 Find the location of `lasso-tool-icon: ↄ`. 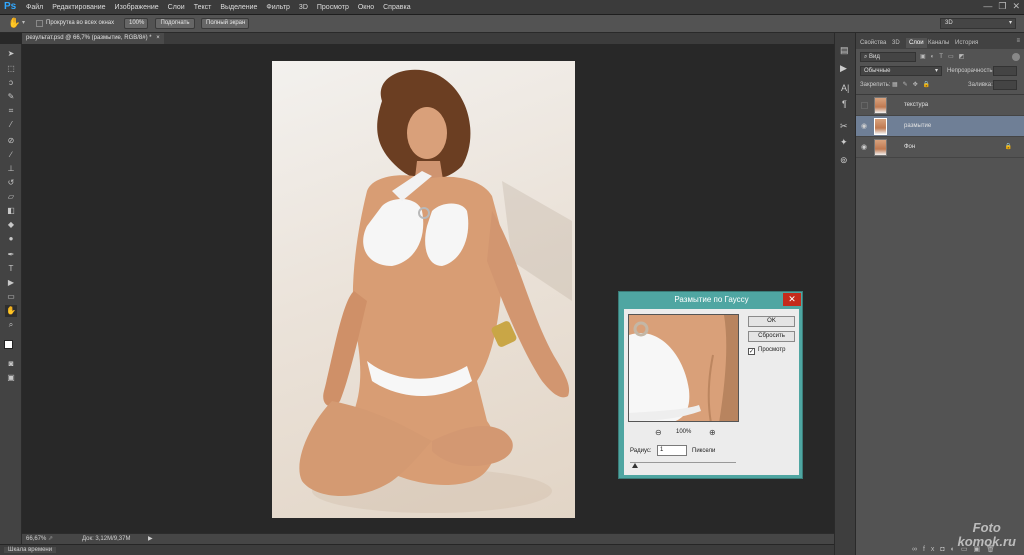

lasso-tool-icon: ↄ is located at coordinates (11, 83).